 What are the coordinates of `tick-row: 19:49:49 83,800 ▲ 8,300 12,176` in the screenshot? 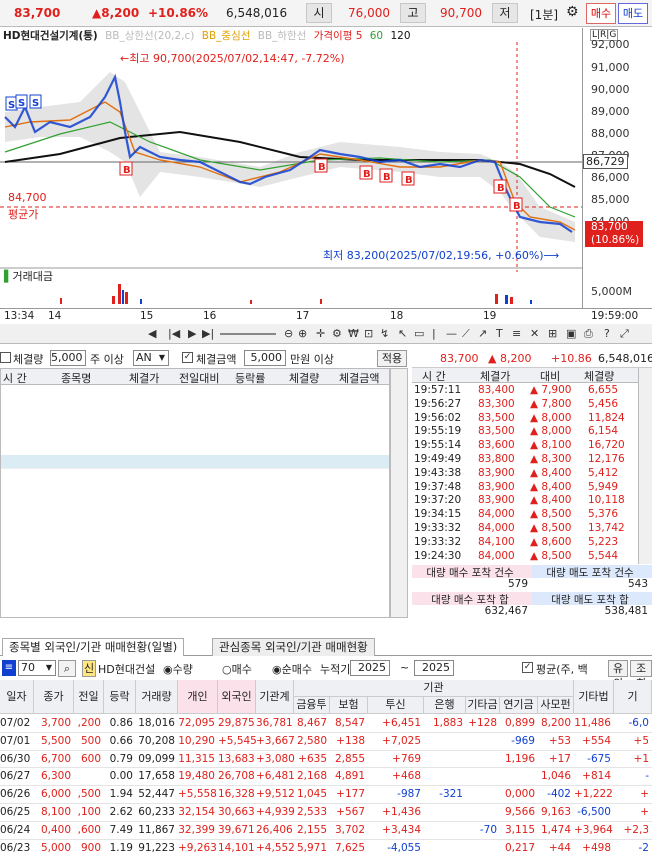 It's located at (525, 460).